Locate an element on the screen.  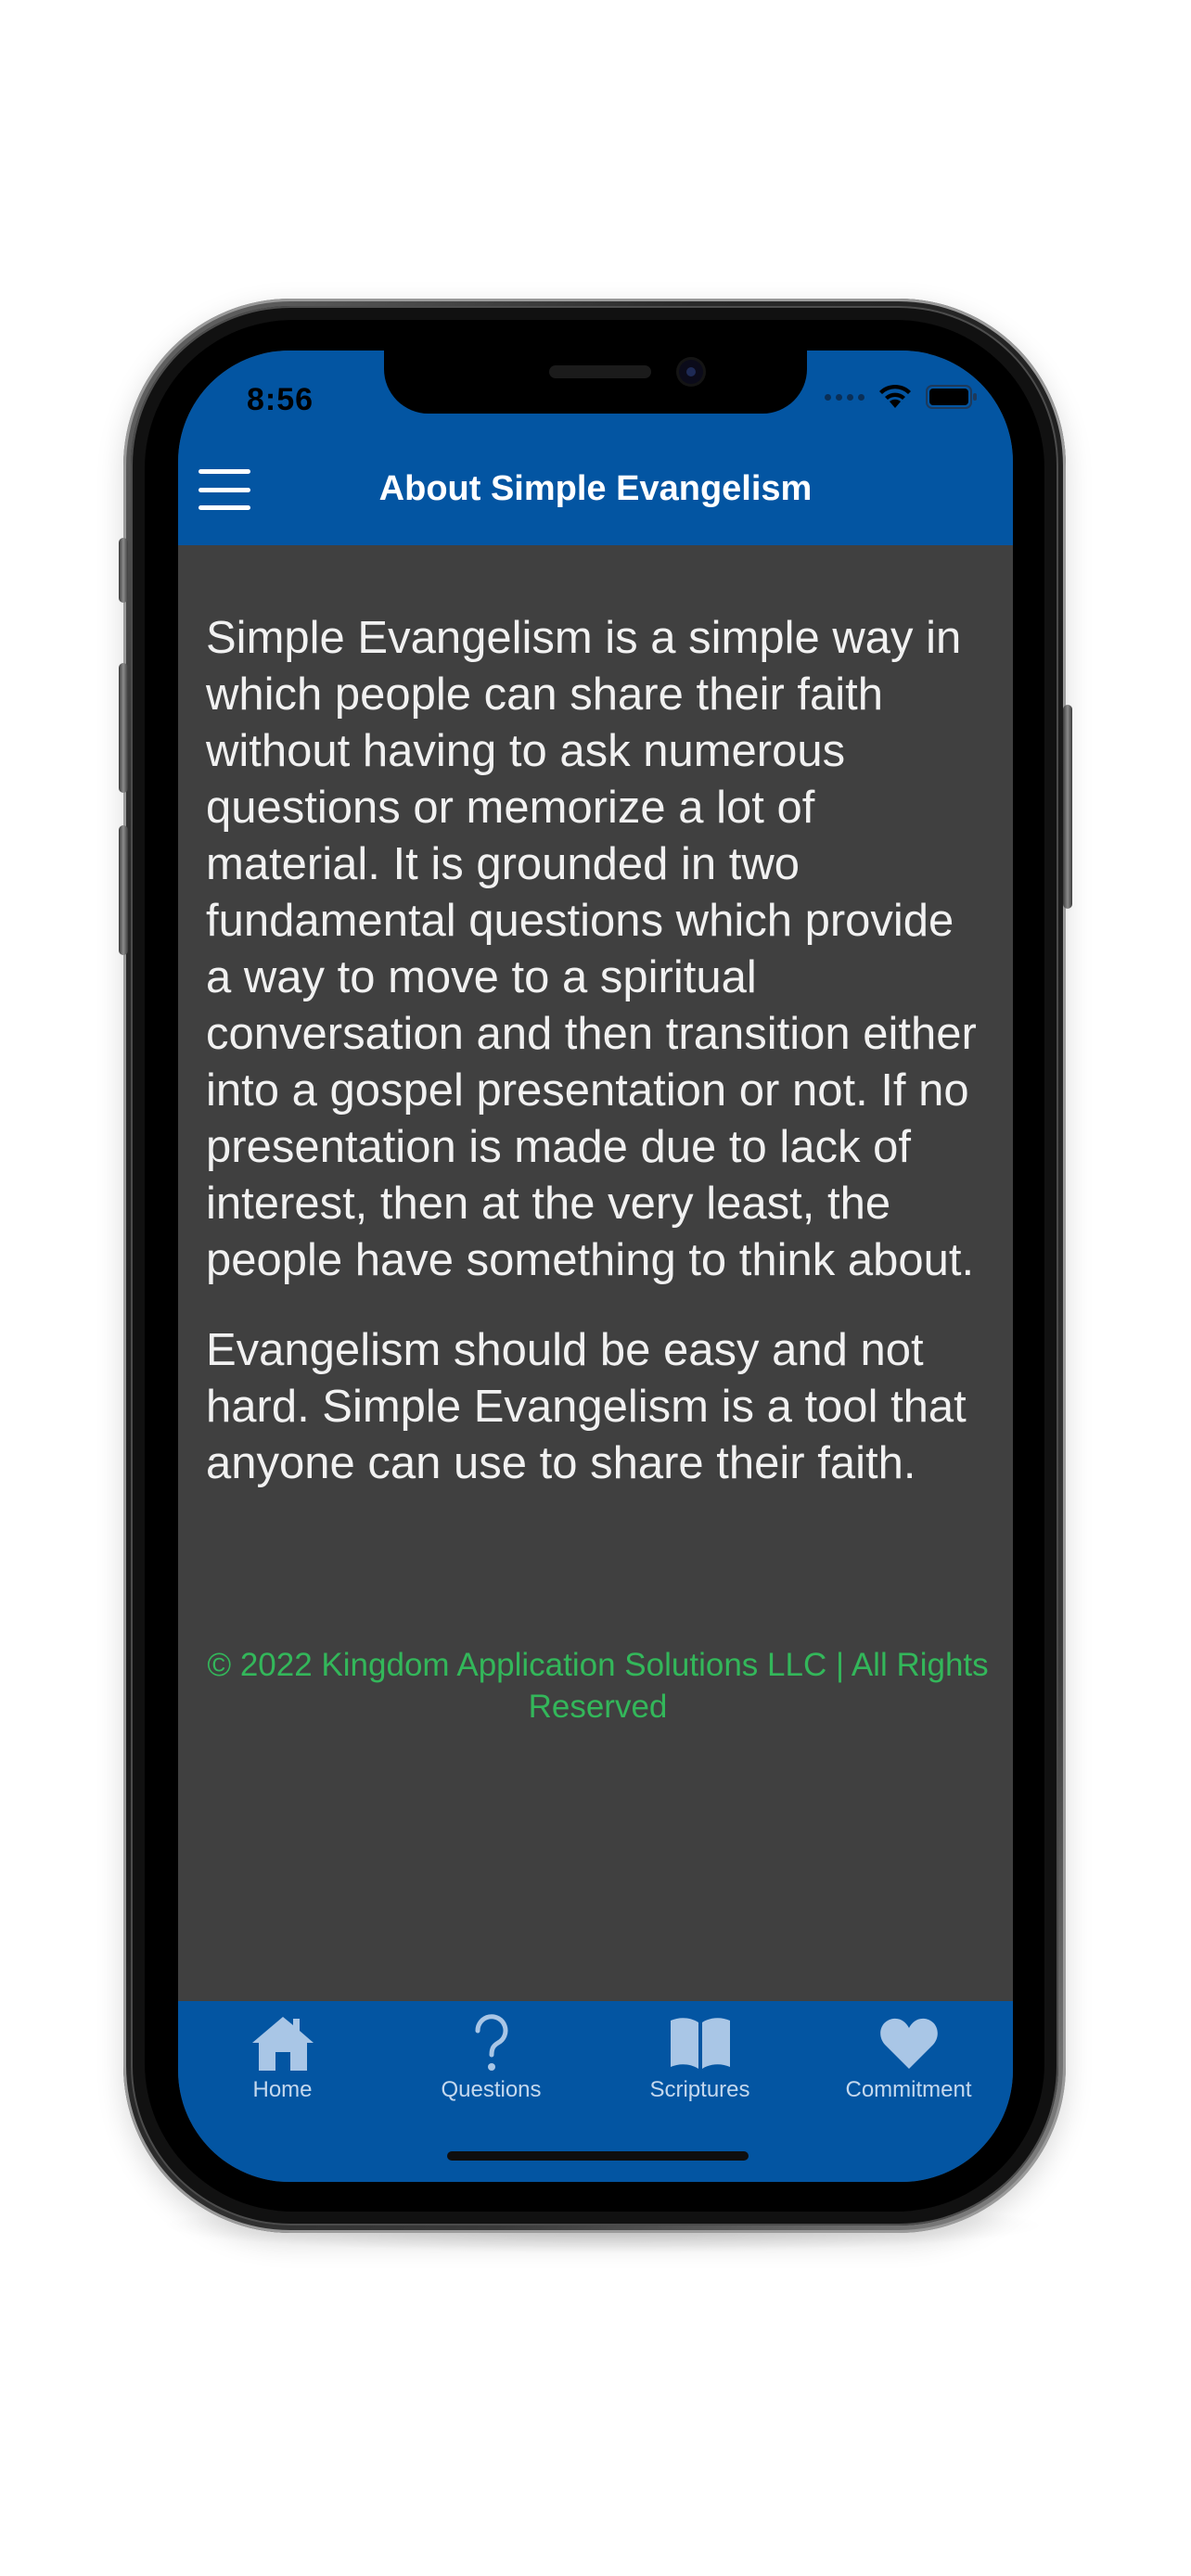
tab-bar: Home Questions Scriptures Commitment is located at coordinates (595, 2091).